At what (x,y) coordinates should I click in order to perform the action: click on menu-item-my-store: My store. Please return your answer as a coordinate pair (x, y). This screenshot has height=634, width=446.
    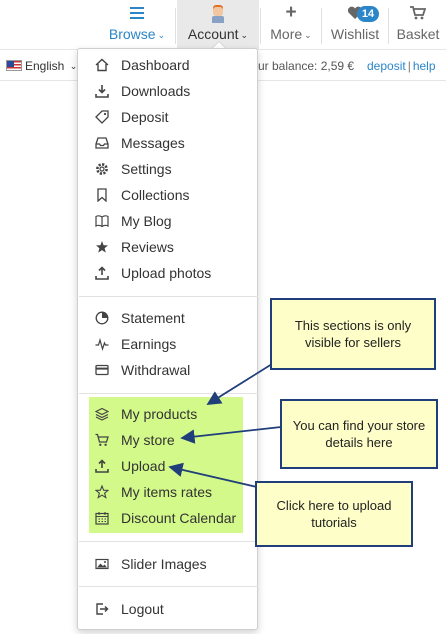
    Looking at the image, I should click on (167, 440).